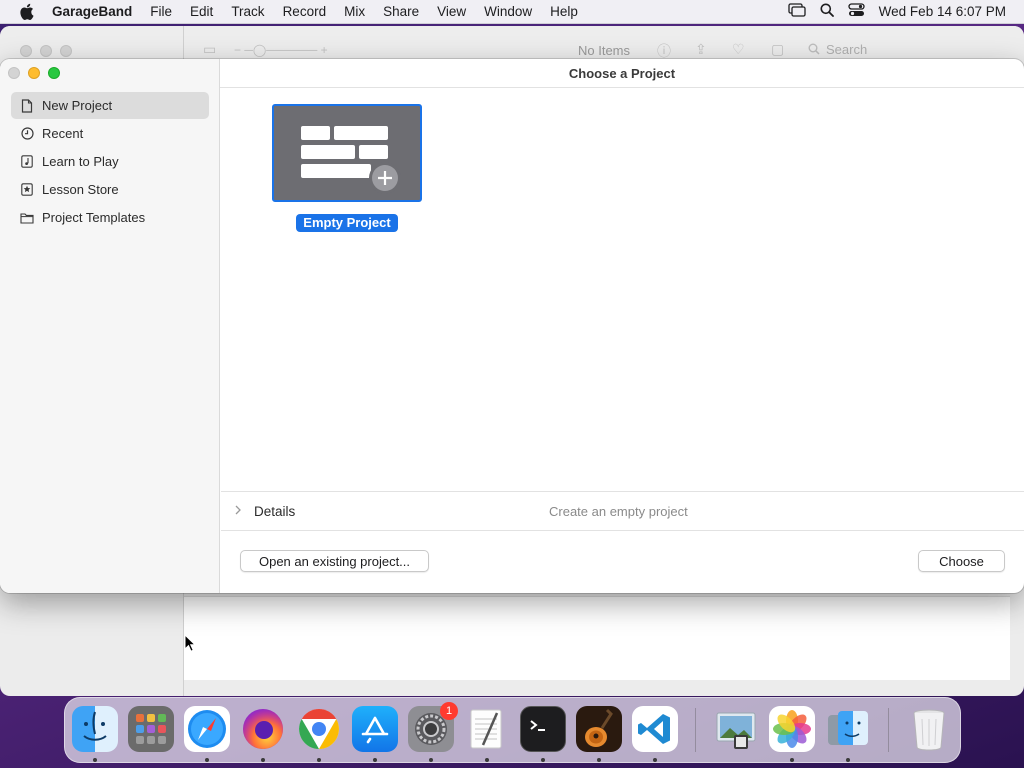  Describe the element at coordinates (508, 11) in the screenshot. I see `menu-window: Window` at that location.